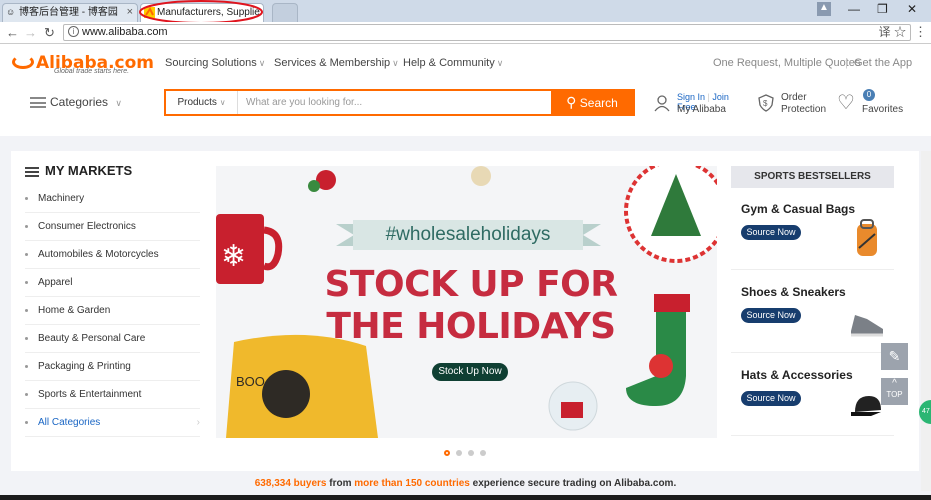  What do you see at coordinates (894, 356) in the screenshot?
I see `feedback-icon: ✎` at bounding box center [894, 356].